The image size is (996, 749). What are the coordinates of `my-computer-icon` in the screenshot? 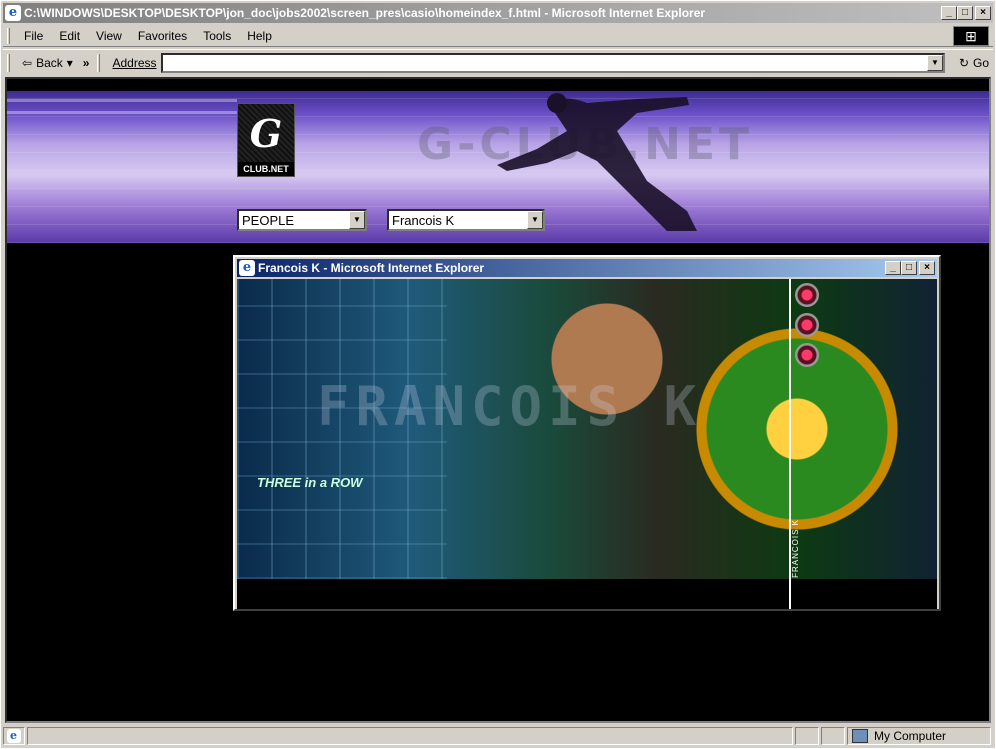 It's located at (860, 736).